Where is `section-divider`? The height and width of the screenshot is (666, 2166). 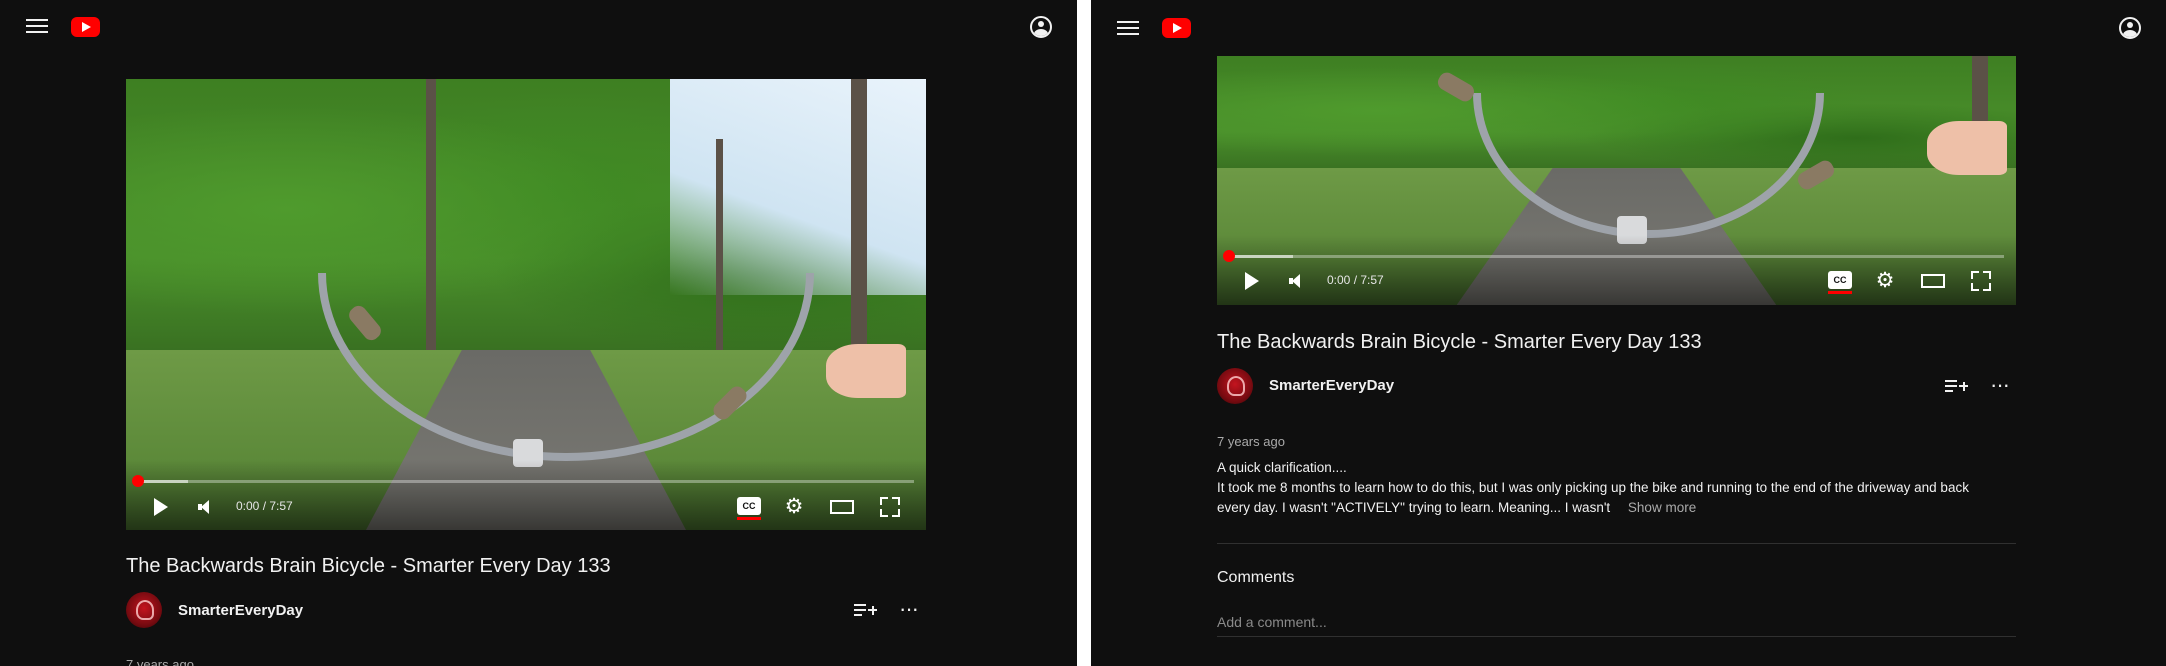 section-divider is located at coordinates (1616, 543).